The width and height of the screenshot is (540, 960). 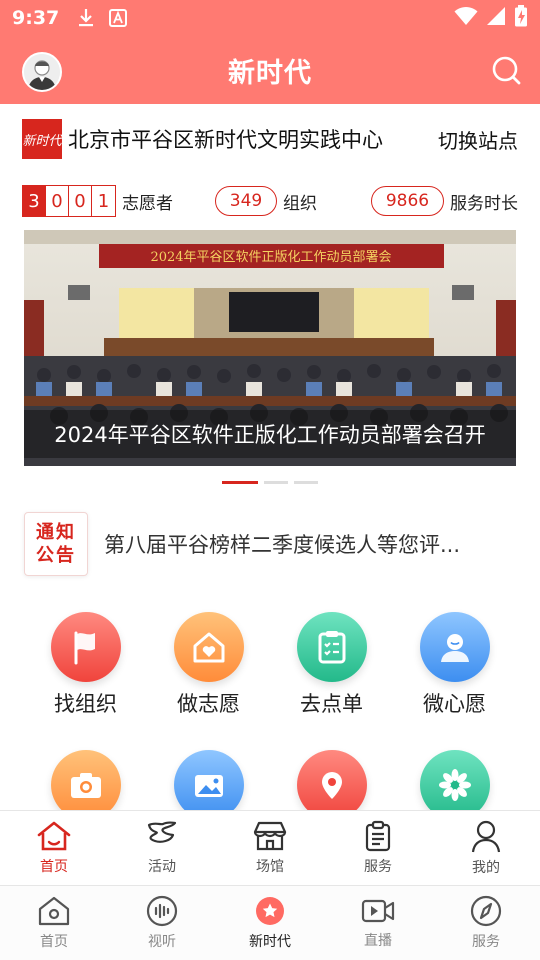 I want to click on tab-label: 视听, so click(x=162, y=942).